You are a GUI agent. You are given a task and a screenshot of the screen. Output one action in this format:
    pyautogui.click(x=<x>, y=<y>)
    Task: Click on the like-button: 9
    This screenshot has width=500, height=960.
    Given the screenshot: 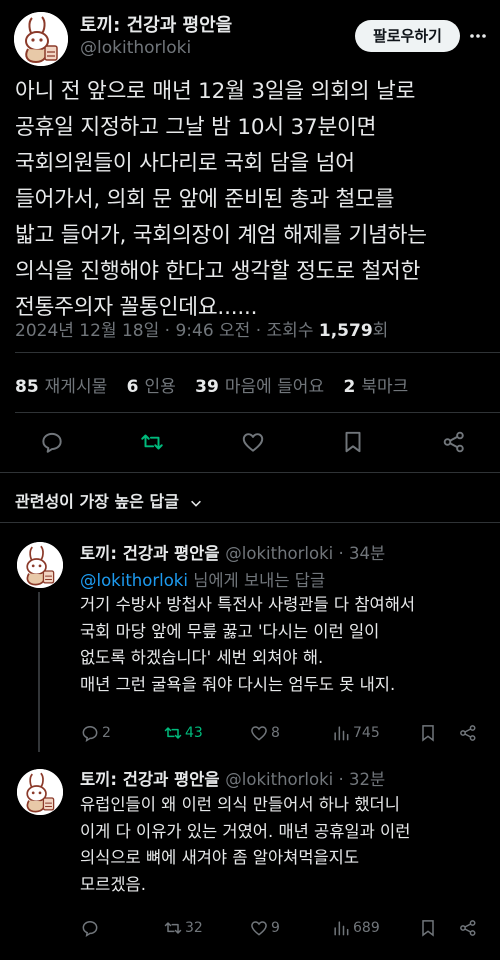 What is the action you would take?
    pyautogui.click(x=264, y=928)
    